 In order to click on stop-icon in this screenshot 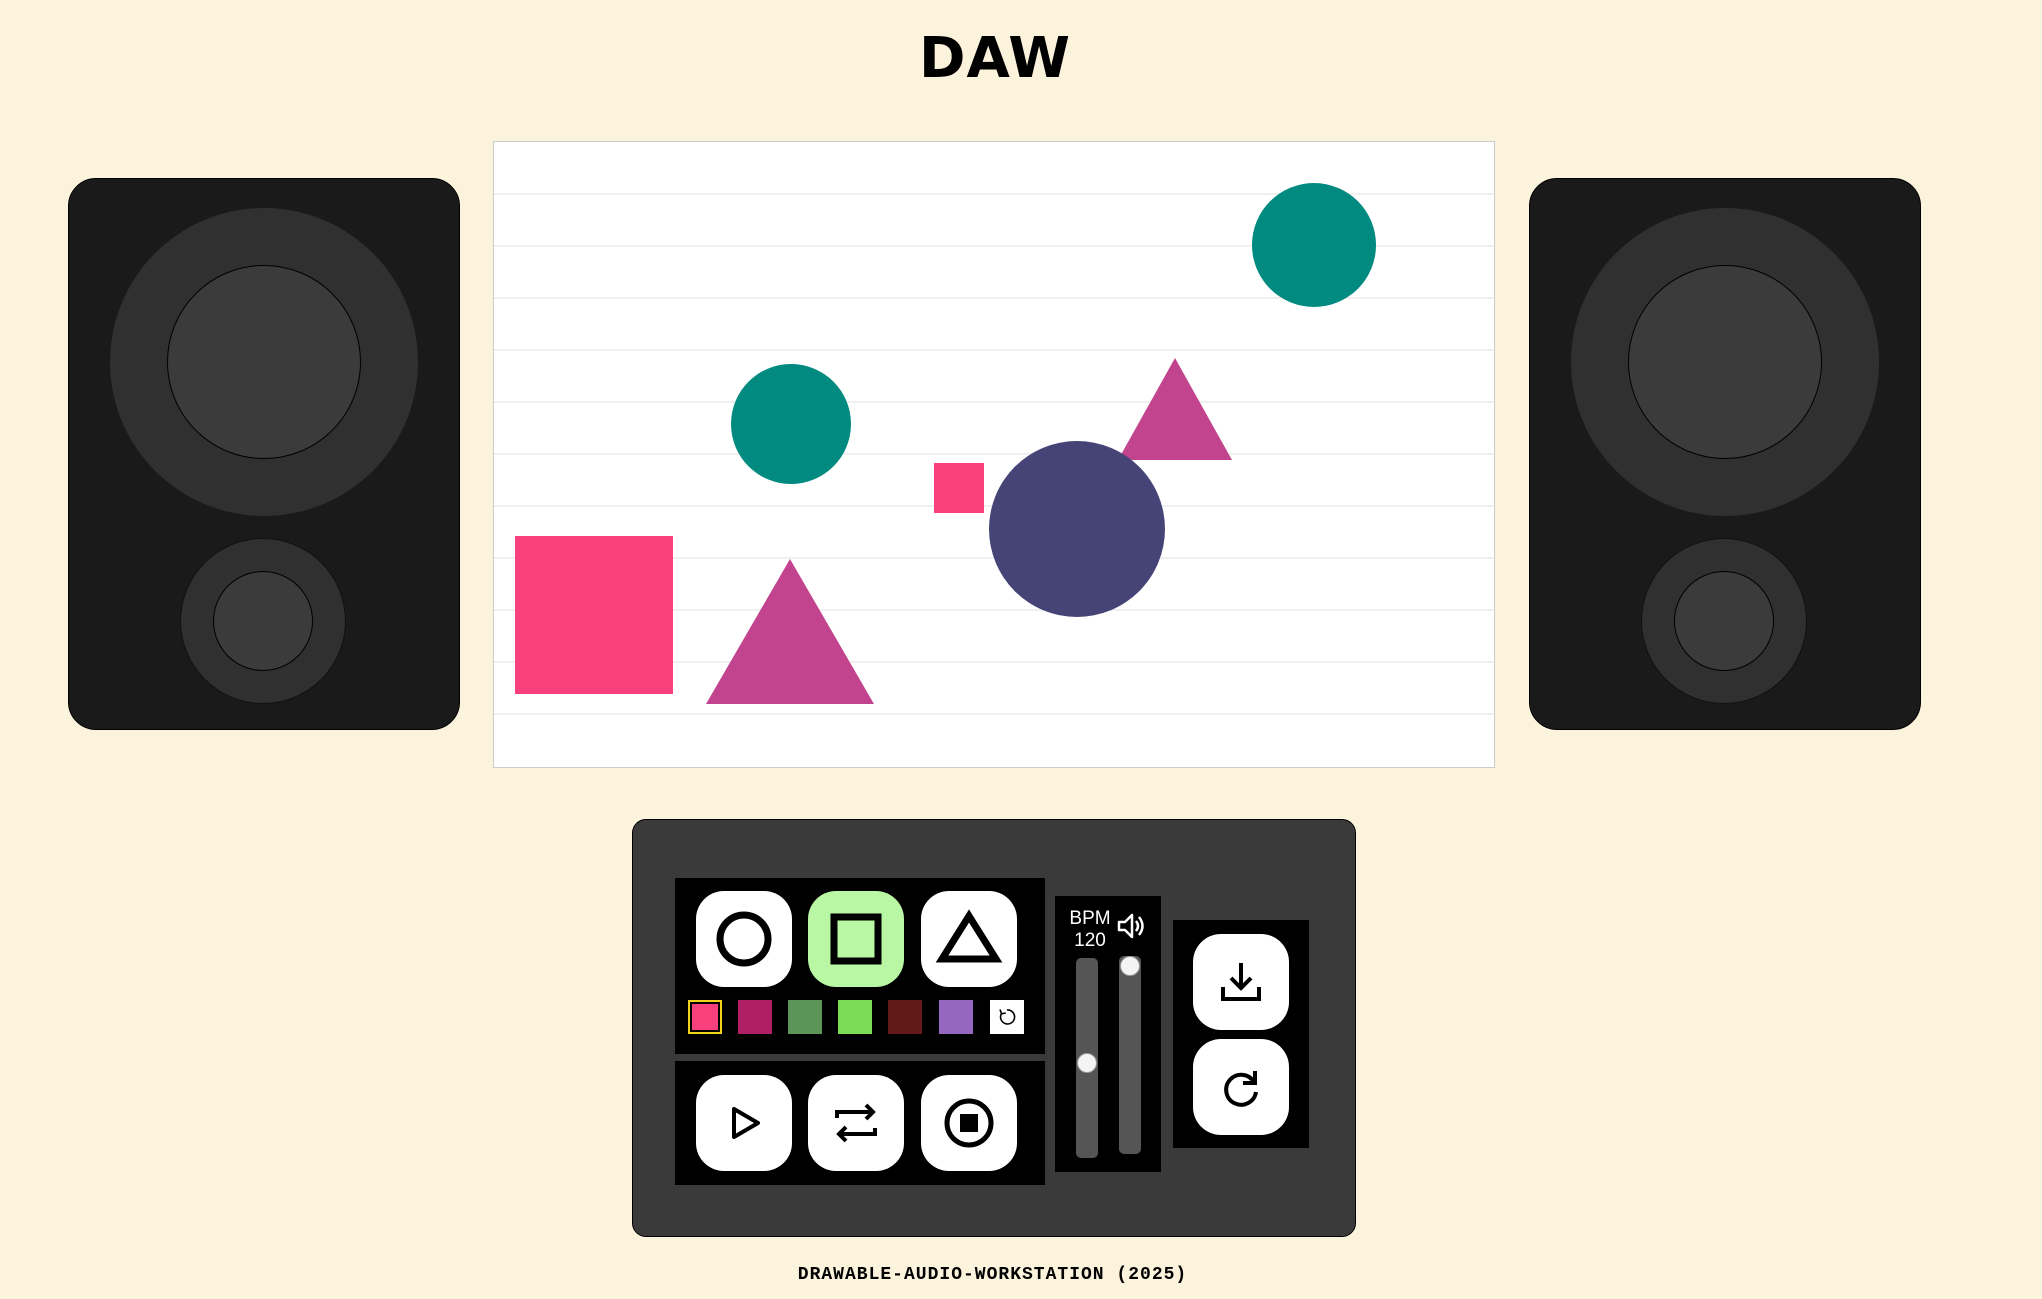, I will do `click(969, 1123)`.